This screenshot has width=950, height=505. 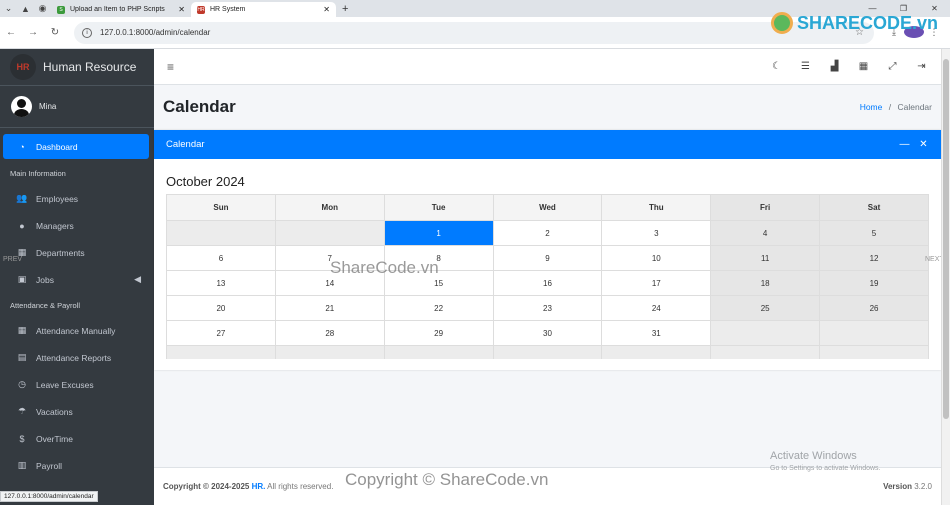 What do you see at coordinates (329, 258) in the screenshot?
I see `calendar-day-cell: 7` at bounding box center [329, 258].